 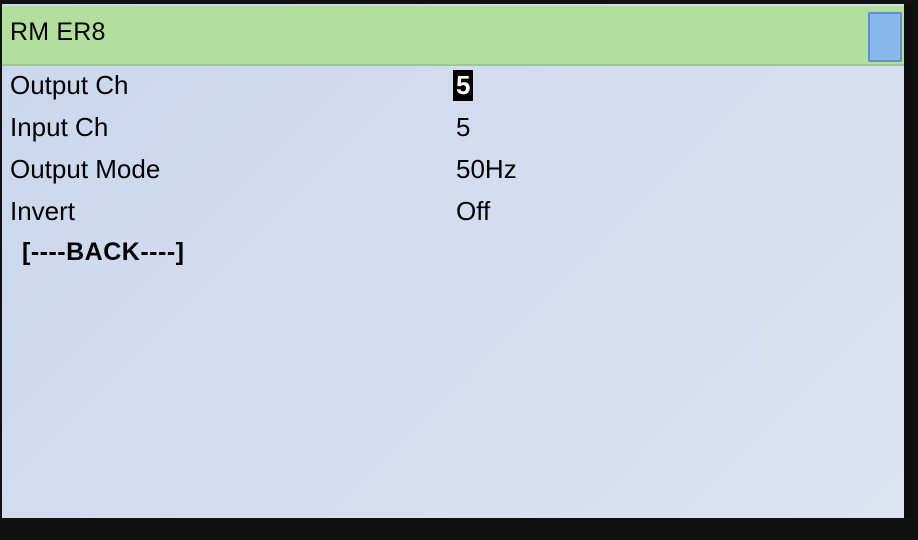 I want to click on menu-row-output-mode: Output Mode 50Hz, so click(x=448, y=173).